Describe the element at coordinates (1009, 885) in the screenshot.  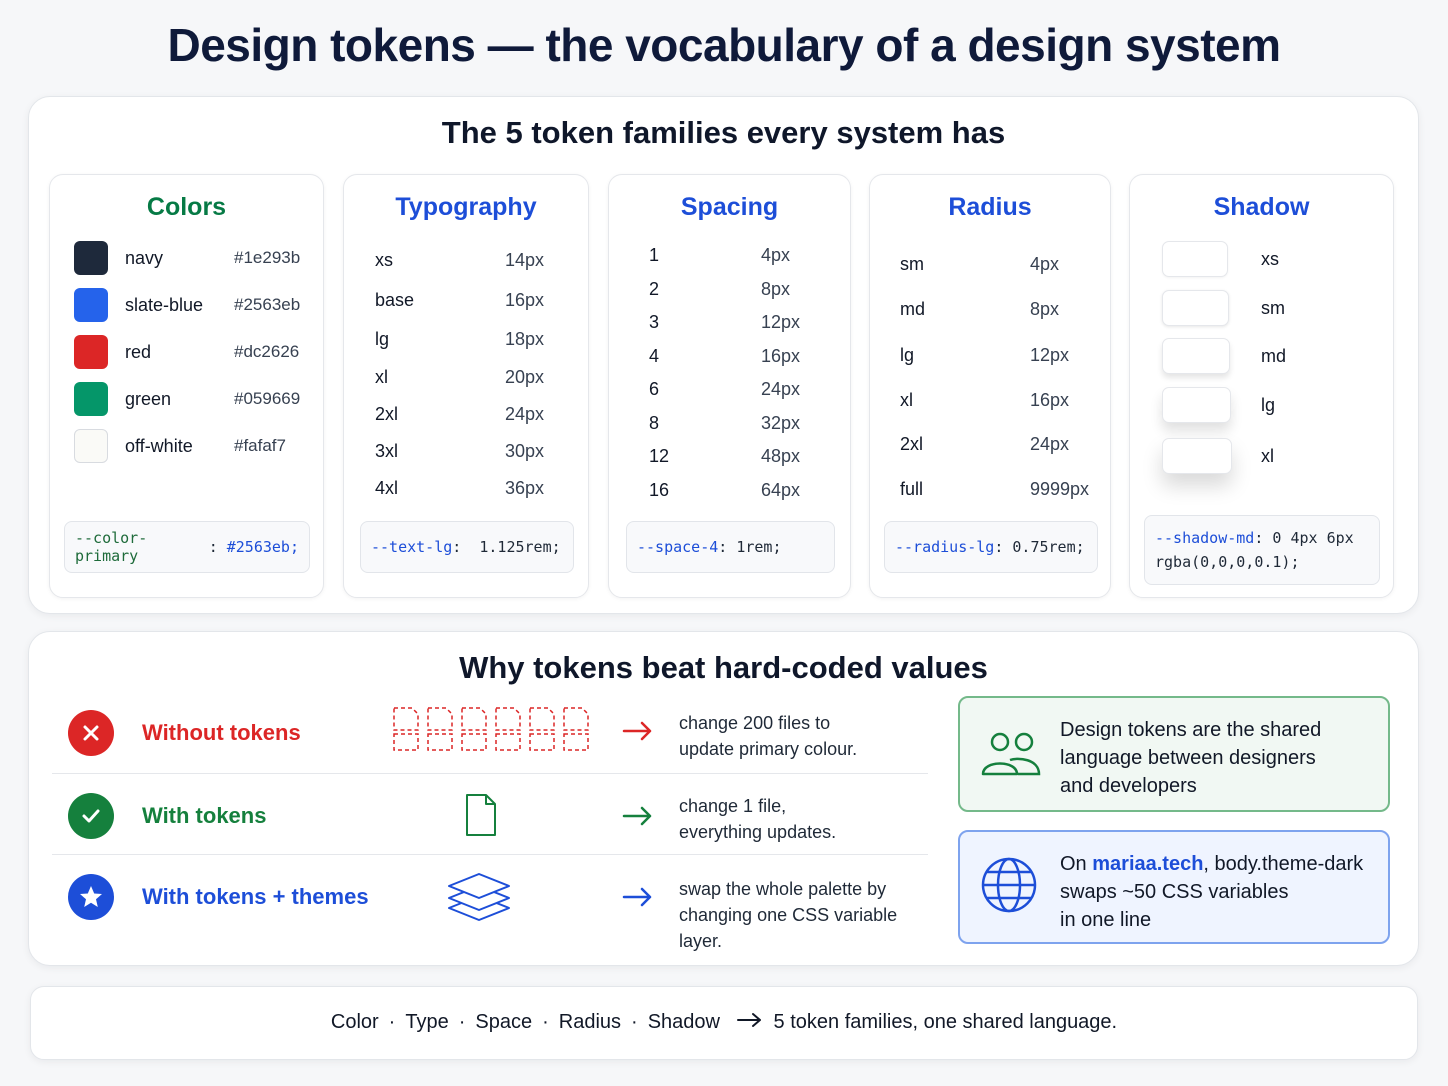
I see `globe-icon` at that location.